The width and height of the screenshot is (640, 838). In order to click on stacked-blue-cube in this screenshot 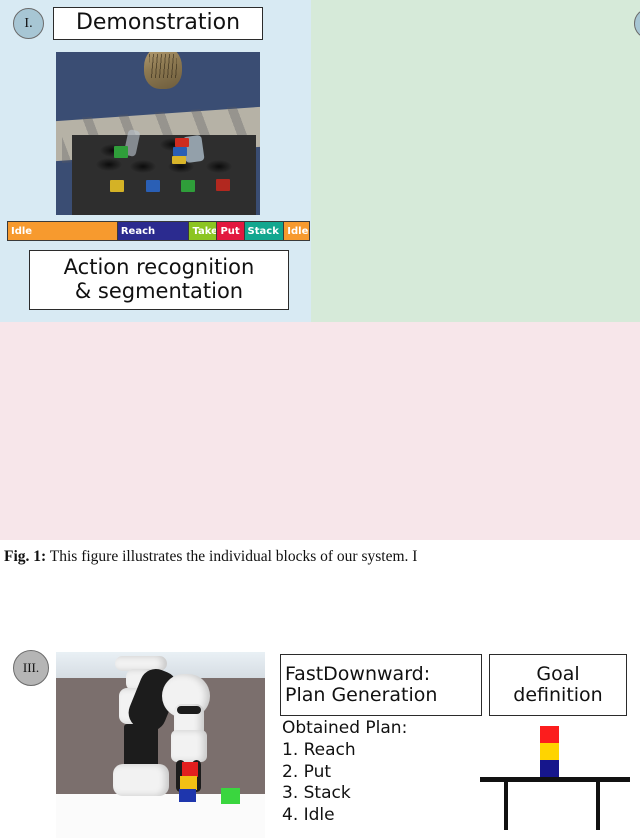, I will do `click(180, 151)`.